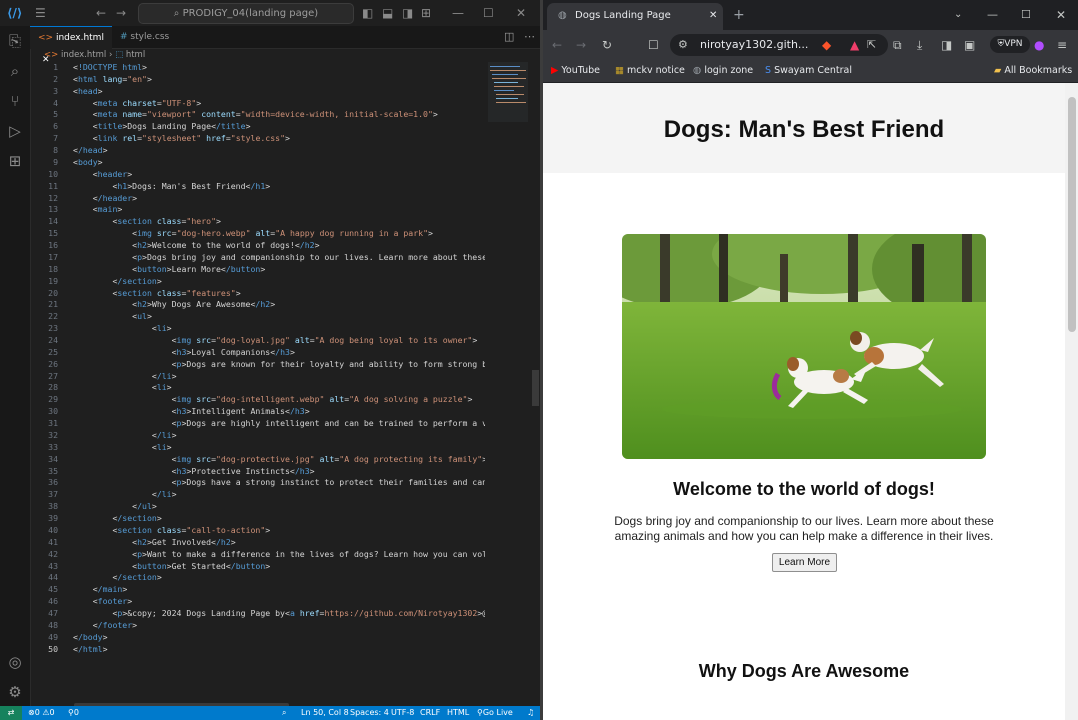 Image resolution: width=1078 pixels, height=720 pixels. Describe the element at coordinates (739, 15) in the screenshot. I see `new-tab-icon: +` at that location.